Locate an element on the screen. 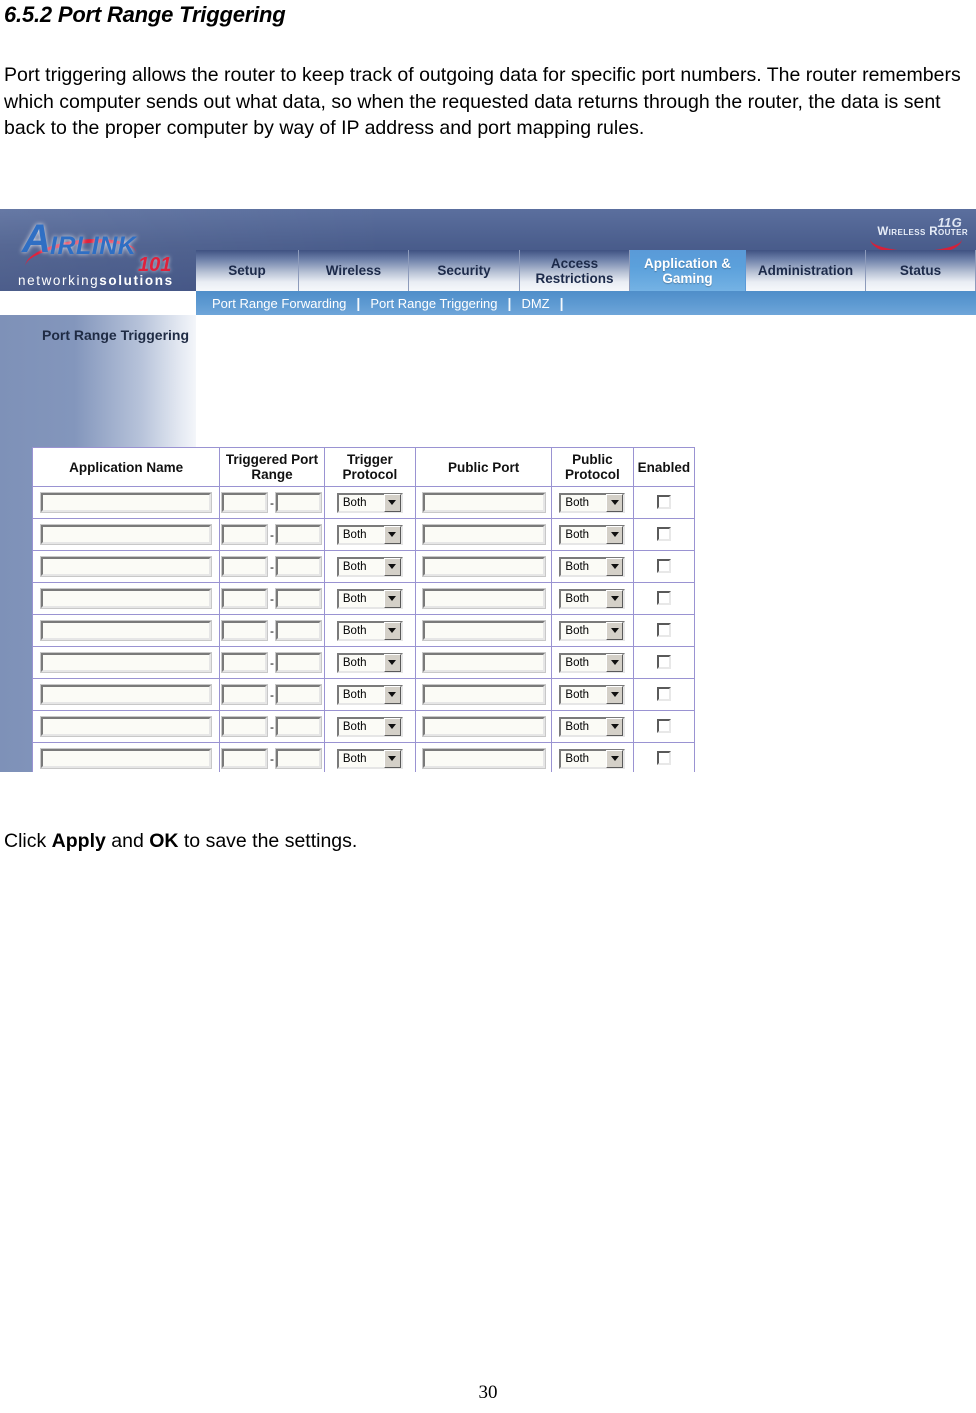  tab-status: Status is located at coordinates (921, 270).